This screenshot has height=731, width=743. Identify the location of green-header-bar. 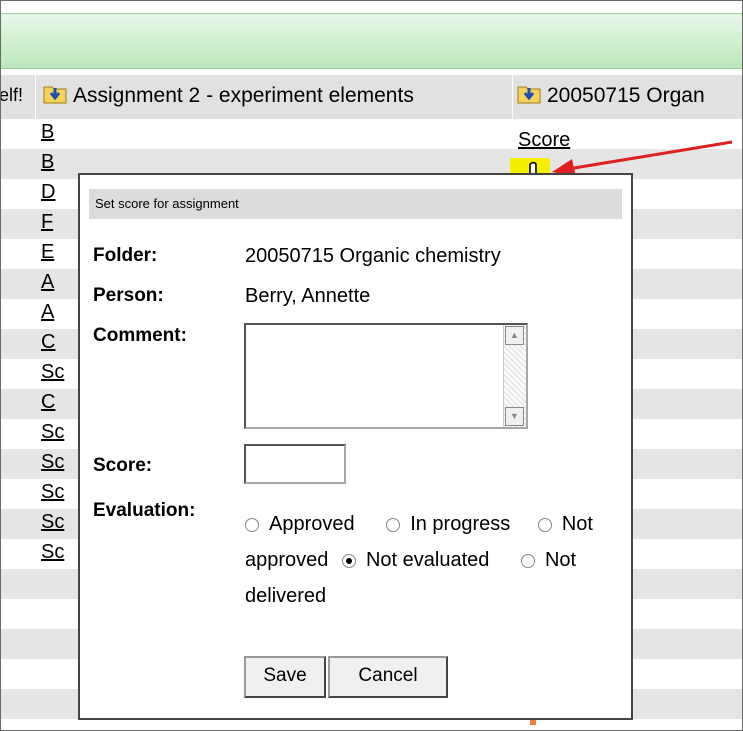
(371, 41).